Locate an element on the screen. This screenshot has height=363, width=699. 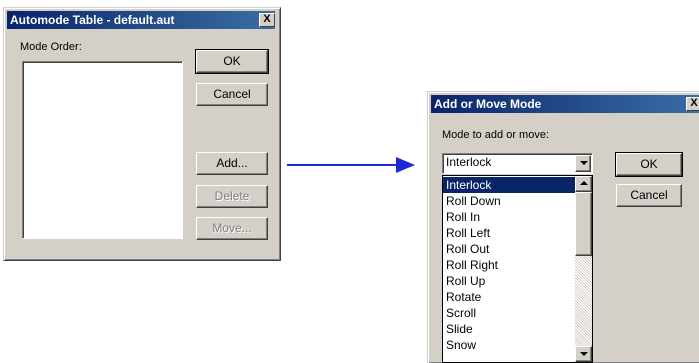
add-move-close-button: X is located at coordinates (692, 104).